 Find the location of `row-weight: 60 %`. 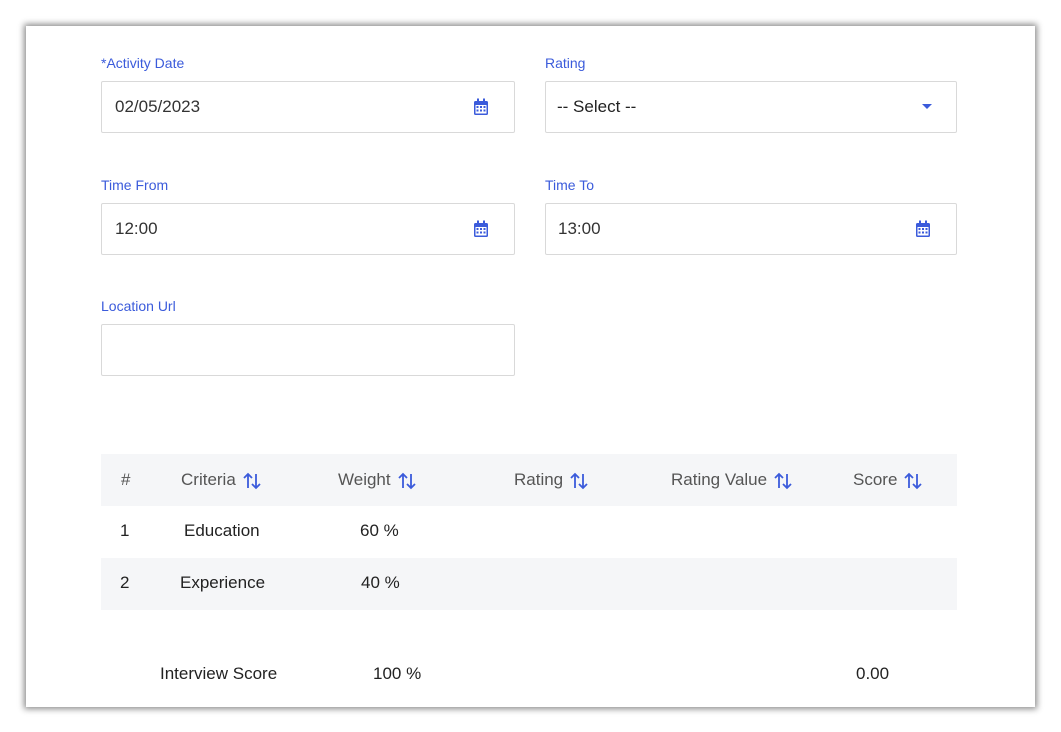

row-weight: 60 % is located at coordinates (379, 530).